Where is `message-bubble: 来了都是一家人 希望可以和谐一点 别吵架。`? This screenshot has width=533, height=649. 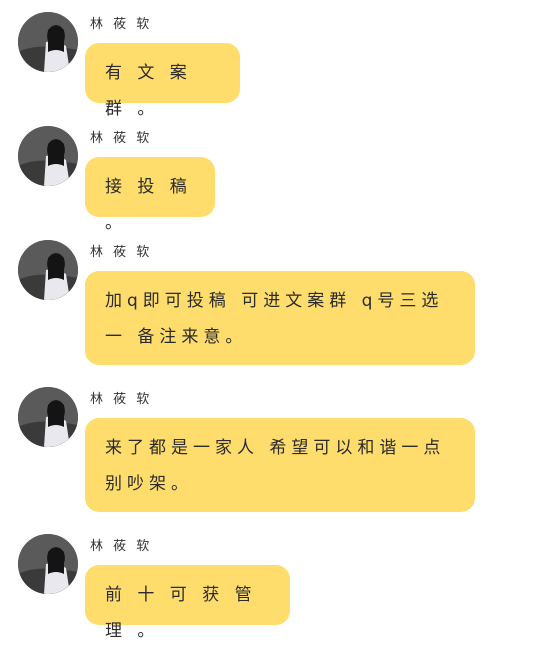
message-bubble: 来了都是一家人 希望可以和谐一点 别吵架。 is located at coordinates (280, 465).